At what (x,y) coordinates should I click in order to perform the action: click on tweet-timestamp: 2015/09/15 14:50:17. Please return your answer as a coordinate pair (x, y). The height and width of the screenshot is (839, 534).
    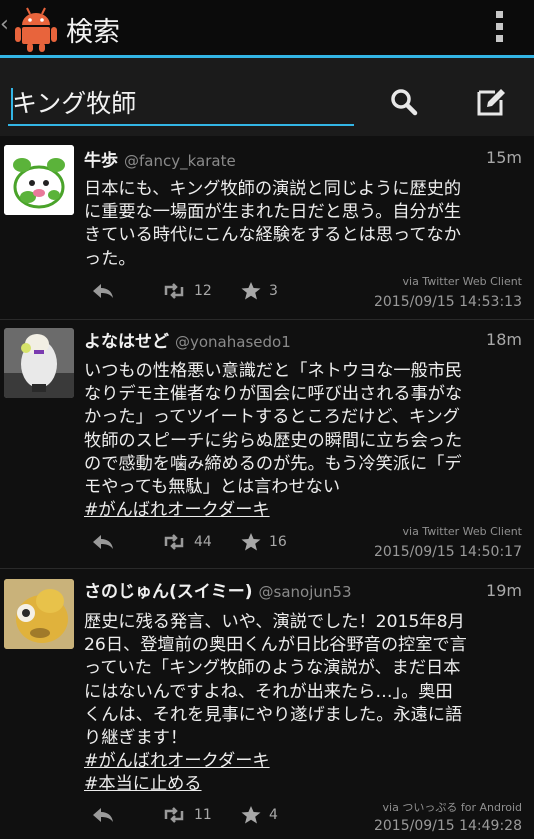
    Looking at the image, I should click on (447, 552).